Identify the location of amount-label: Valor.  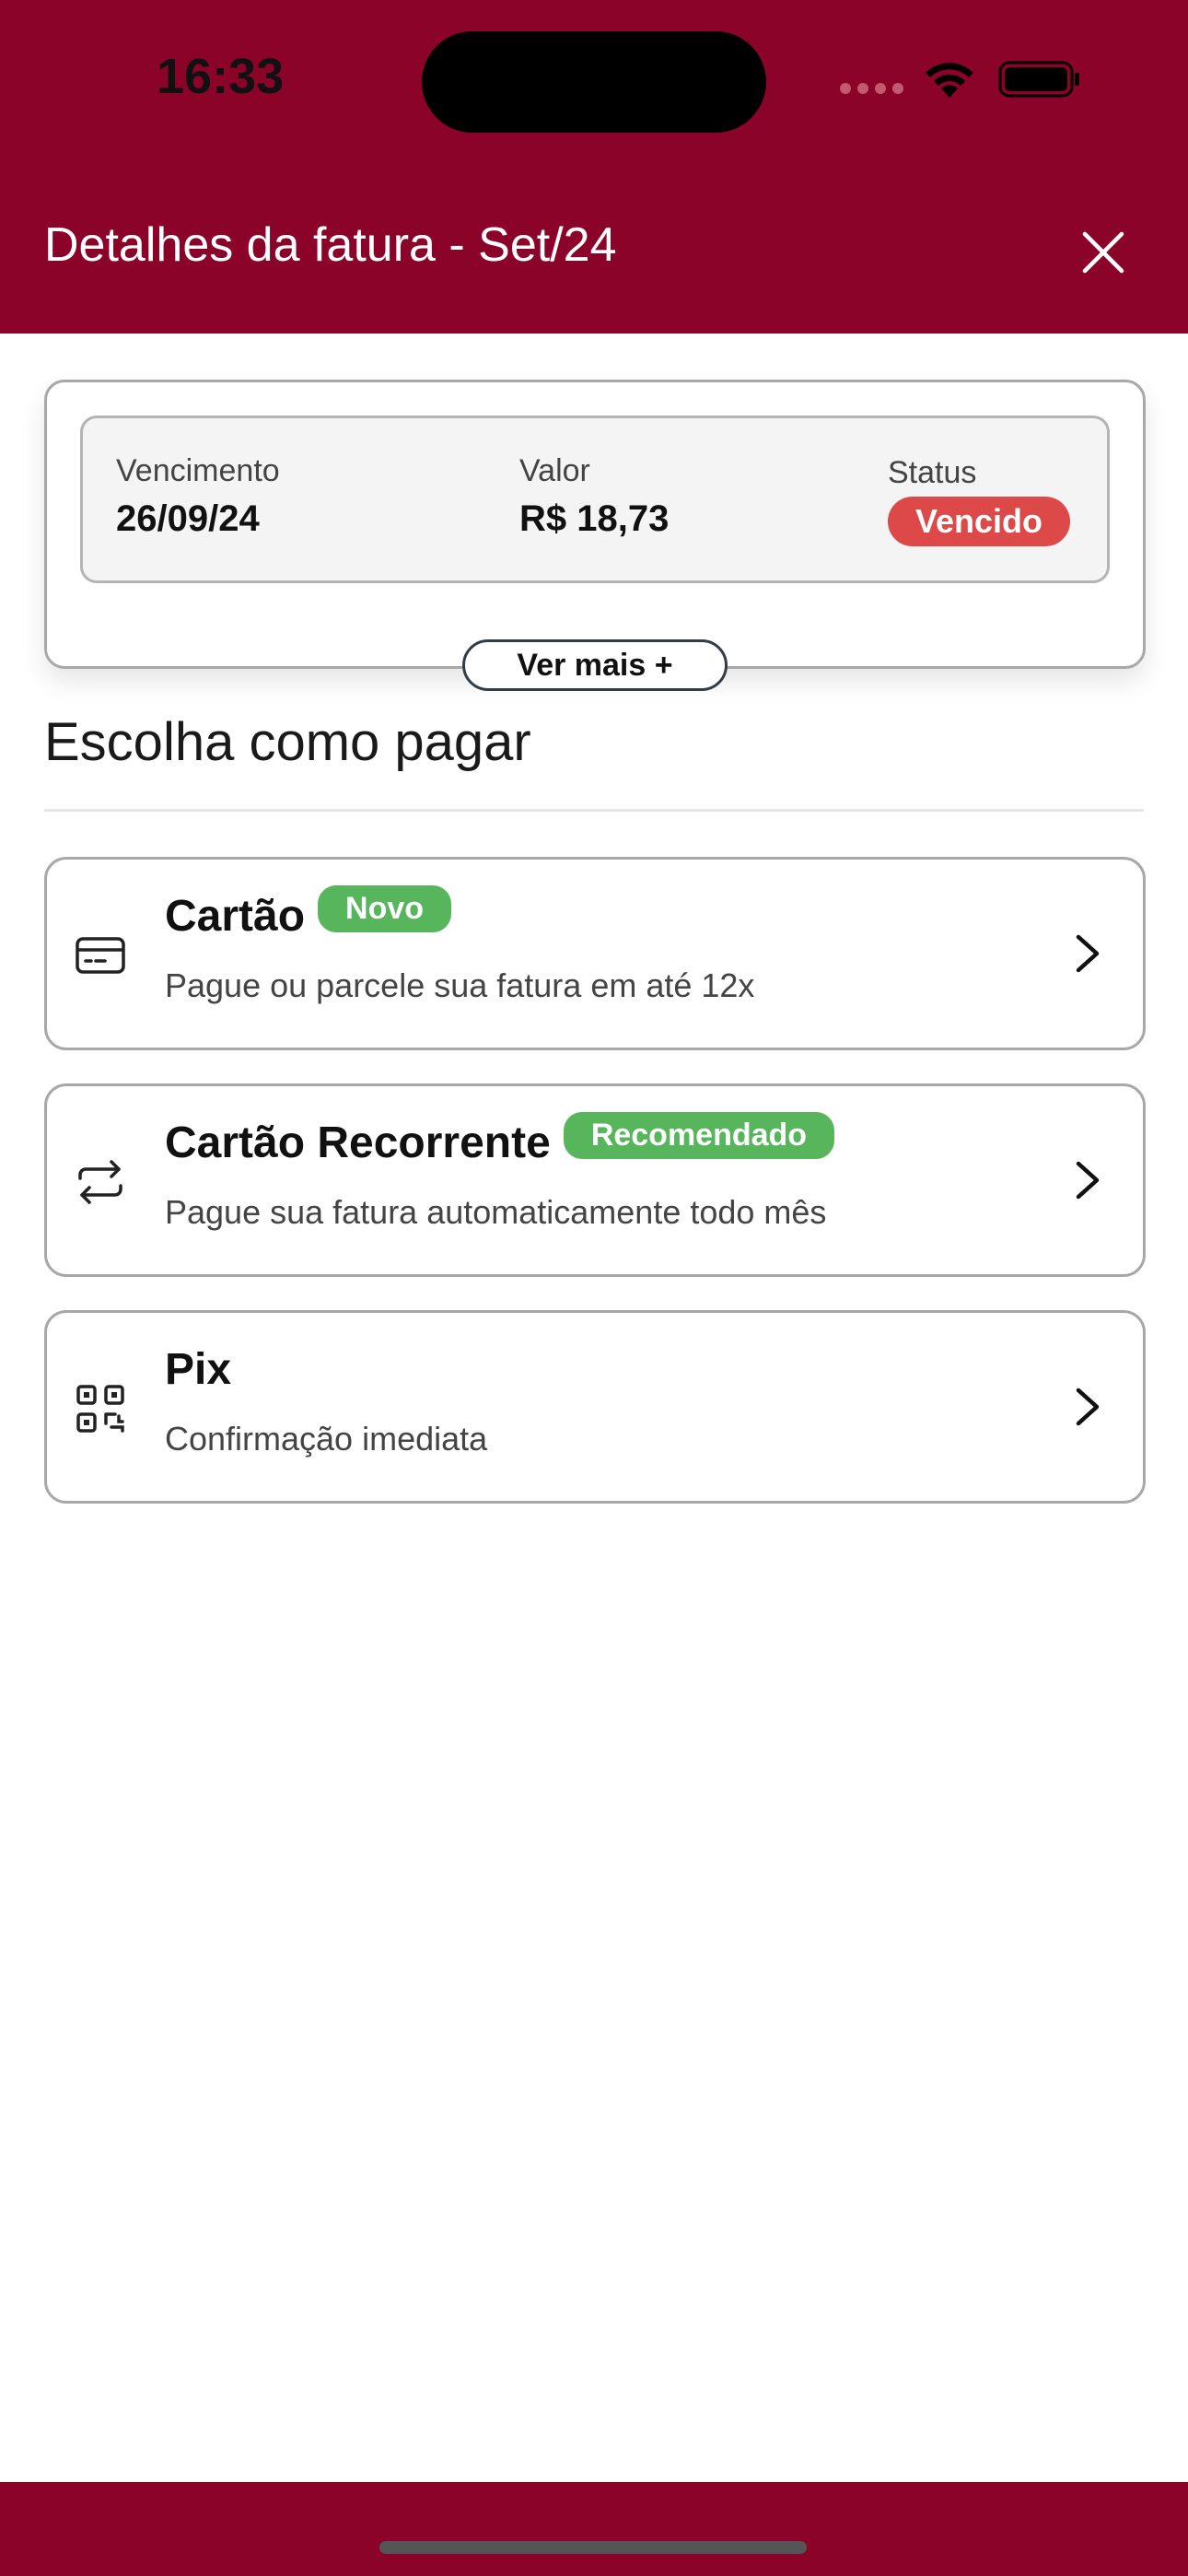
(555, 470).